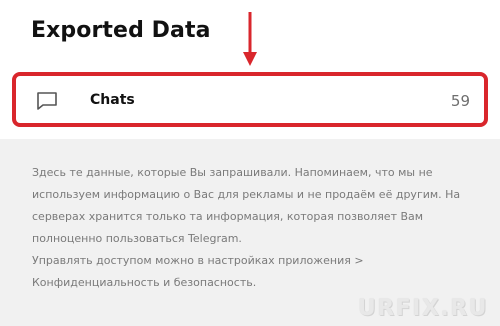  Describe the element at coordinates (460, 101) in the screenshot. I see `chats-count: 59` at that location.